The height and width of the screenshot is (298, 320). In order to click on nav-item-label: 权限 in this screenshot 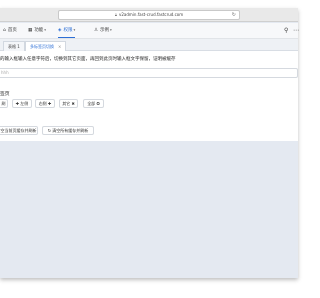, I will do `click(68, 30)`.